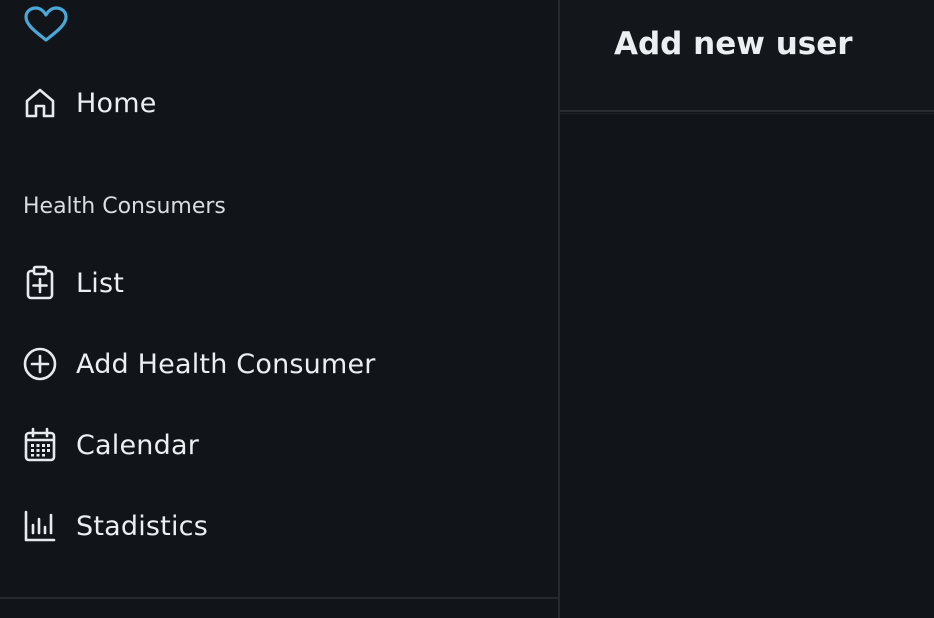  Describe the element at coordinates (279, 598) in the screenshot. I see `sidebar-divider` at that location.